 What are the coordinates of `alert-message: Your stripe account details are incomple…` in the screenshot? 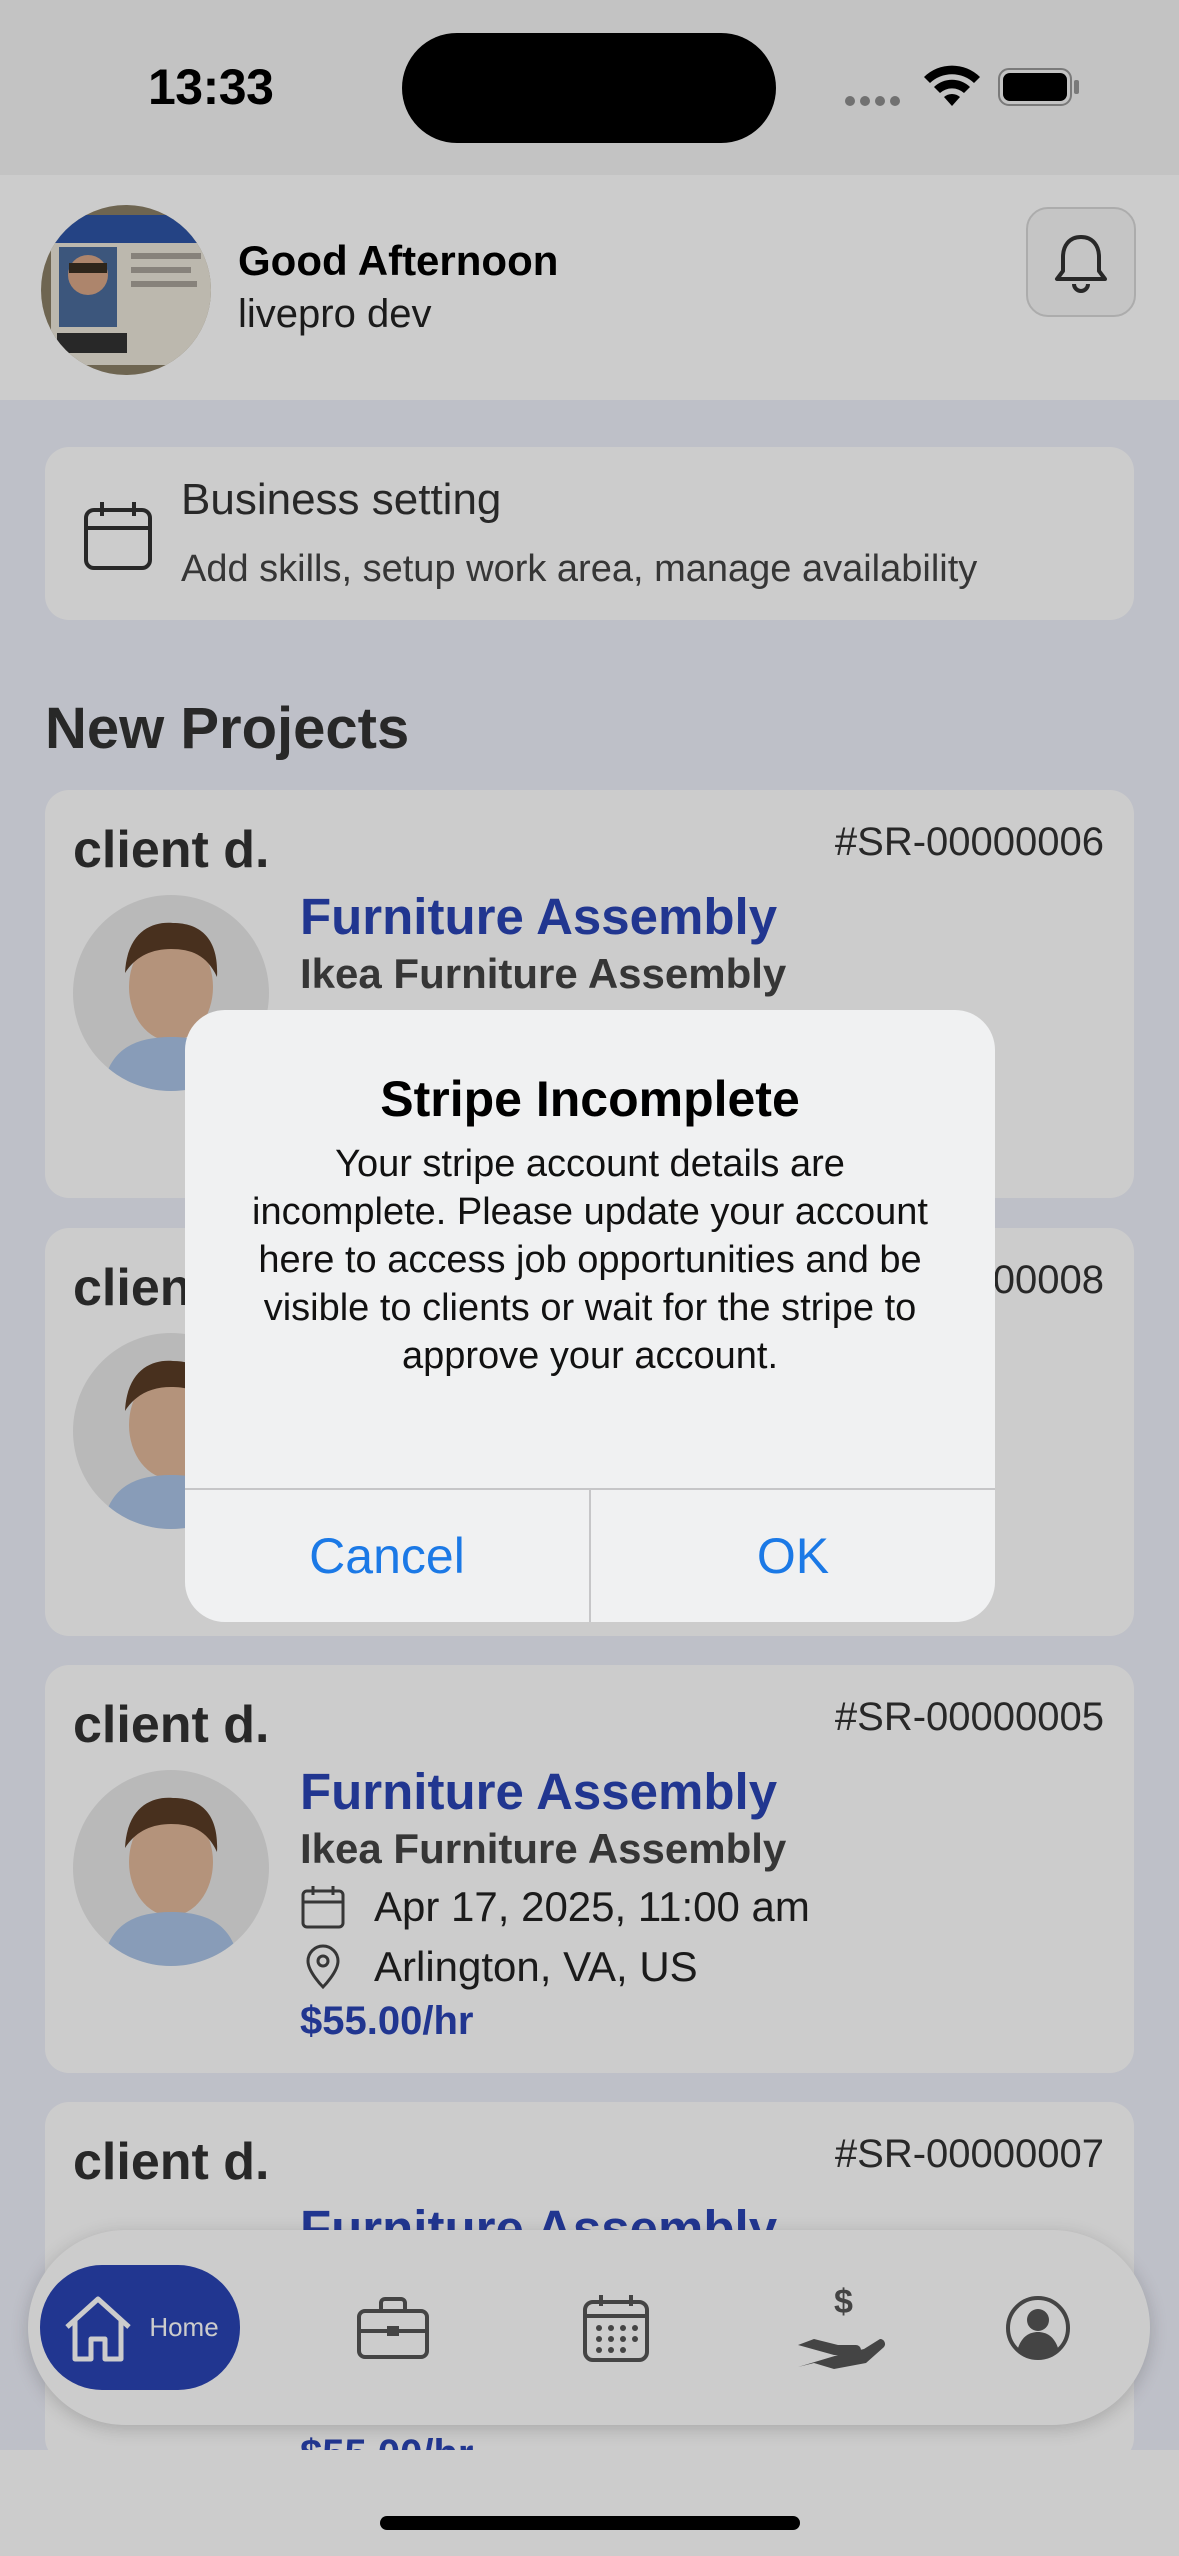 It's located at (590, 1260).